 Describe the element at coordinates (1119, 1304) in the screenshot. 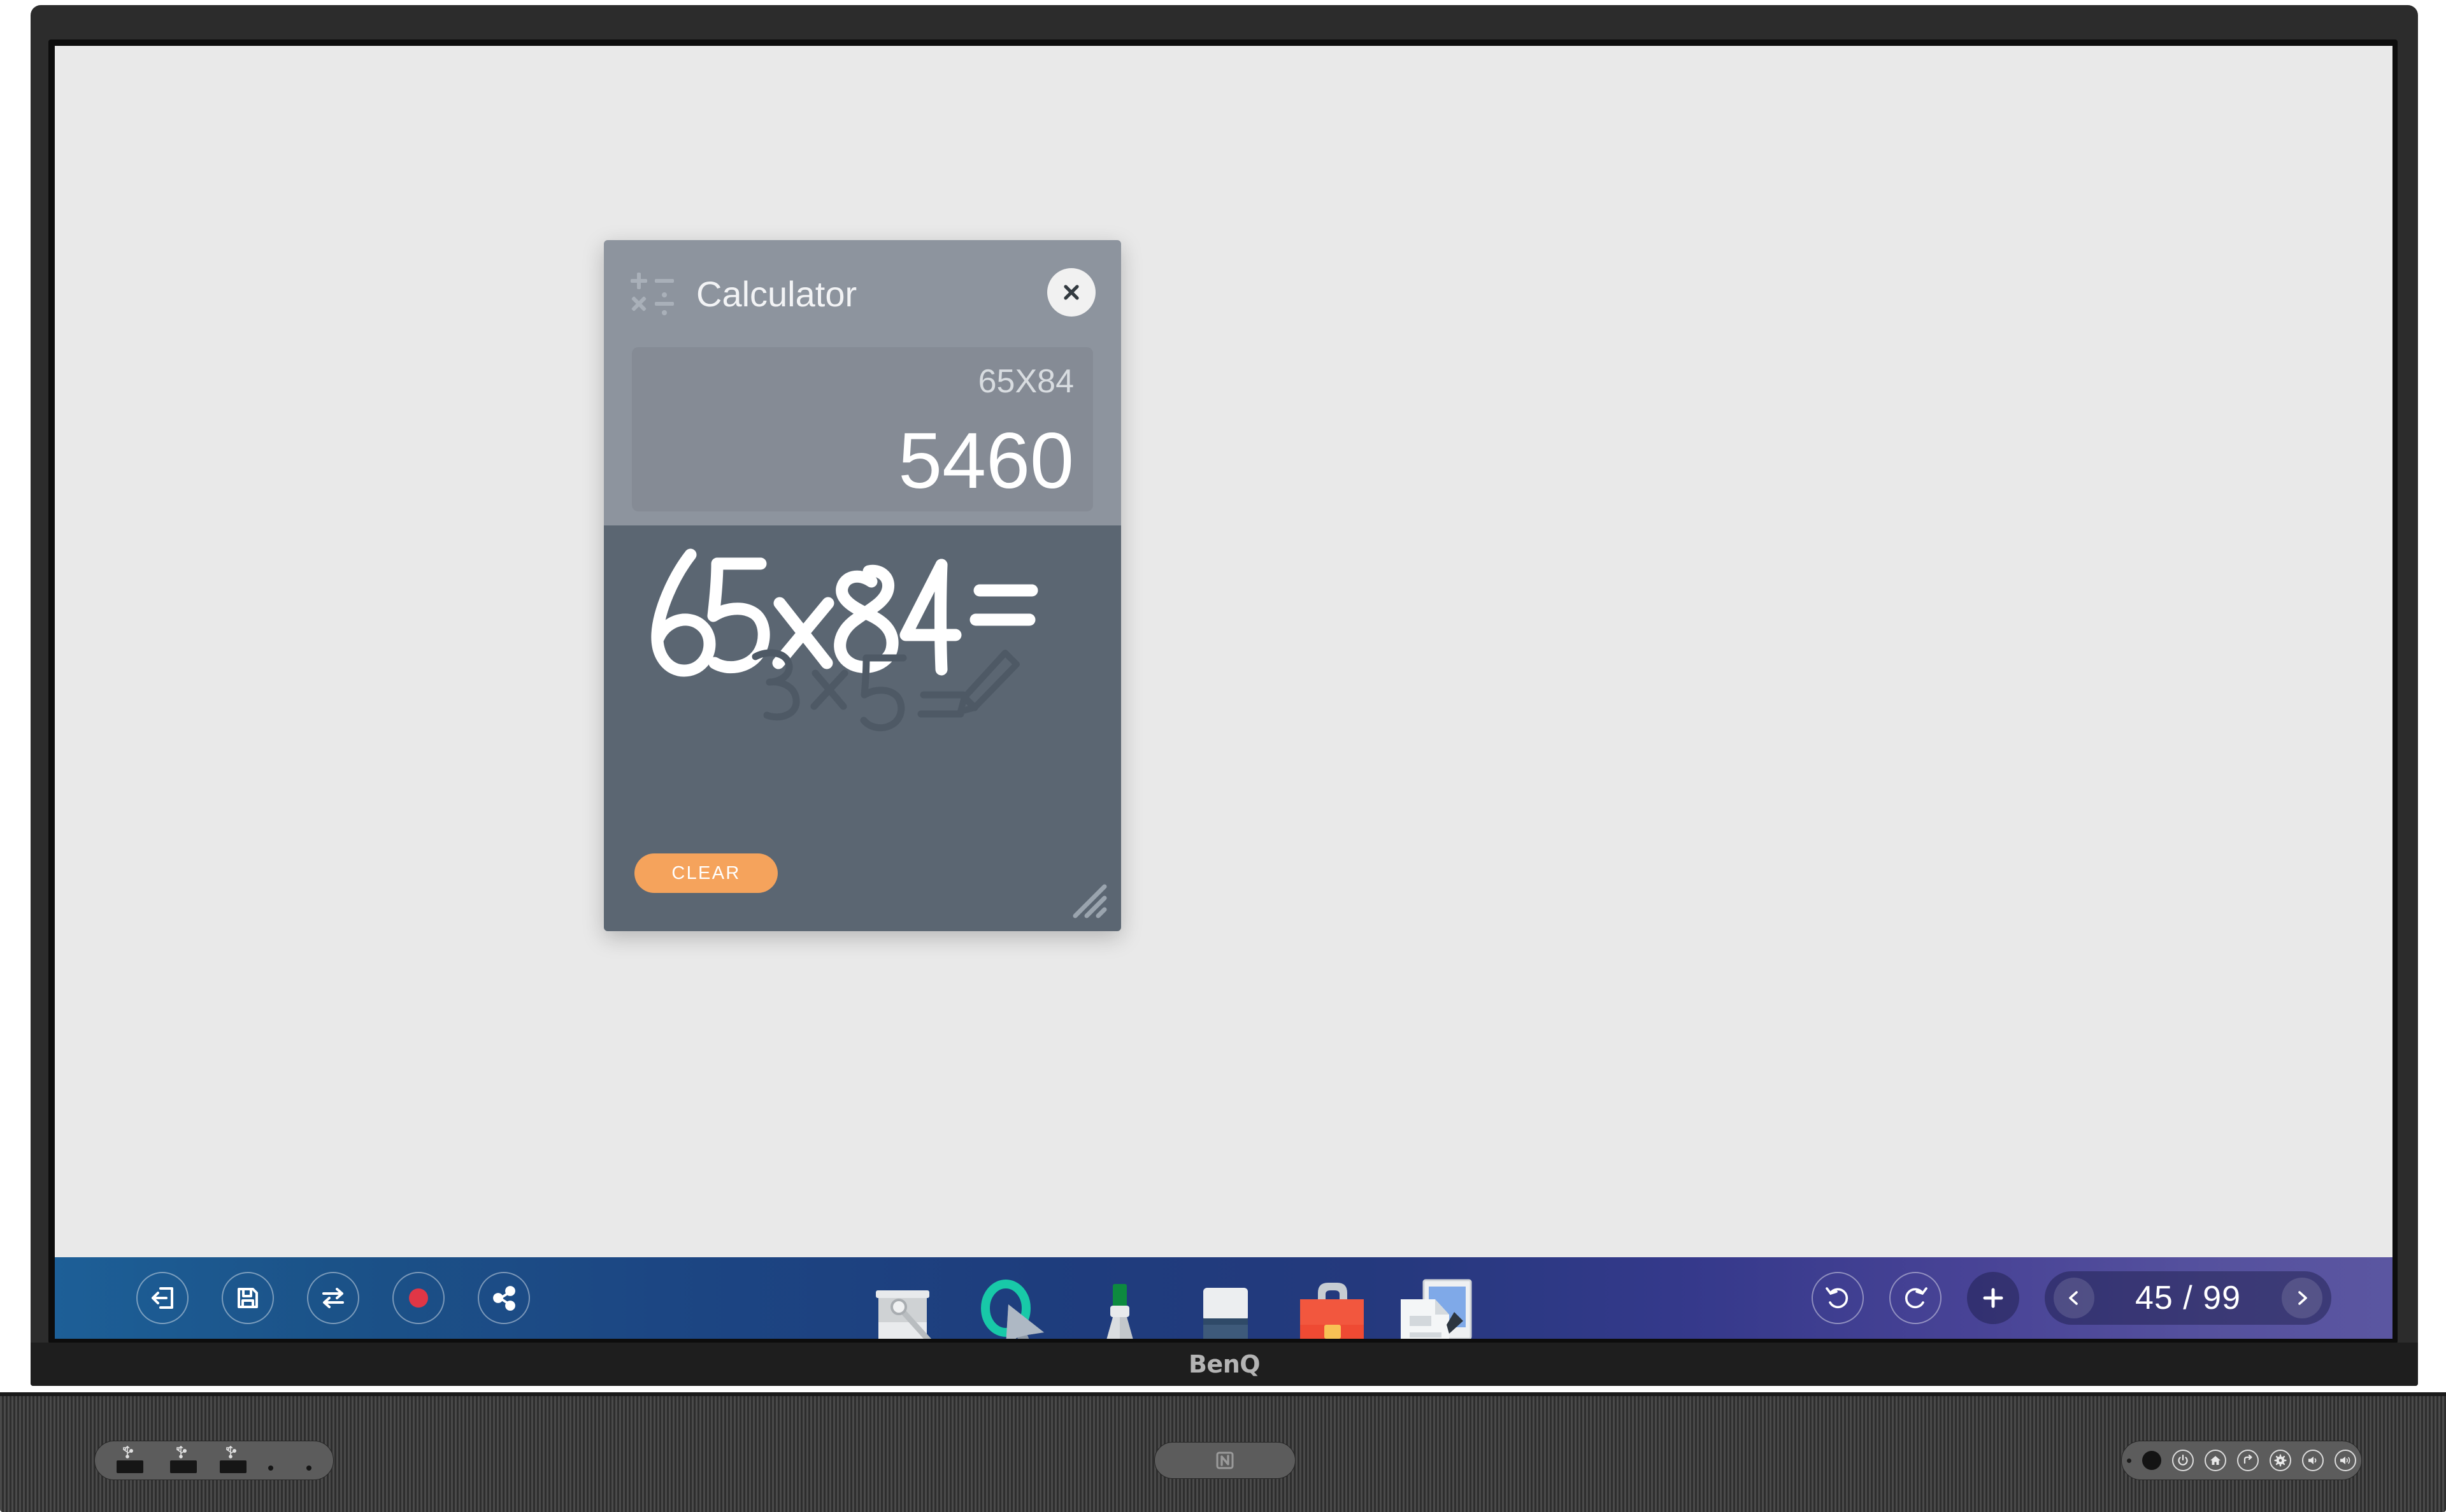

I see `marker-pen-icon` at that location.